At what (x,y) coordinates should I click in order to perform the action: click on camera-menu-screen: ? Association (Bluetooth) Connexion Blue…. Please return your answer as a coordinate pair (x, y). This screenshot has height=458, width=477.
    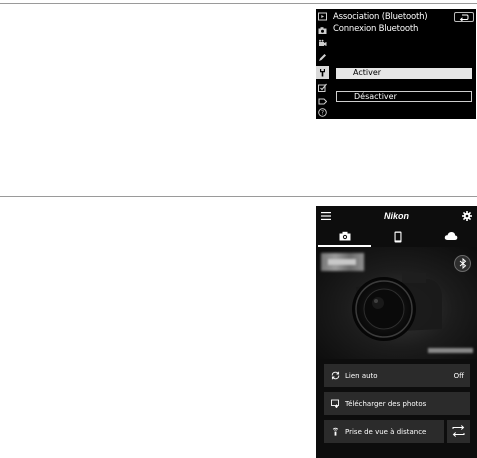
    Looking at the image, I should click on (396, 64).